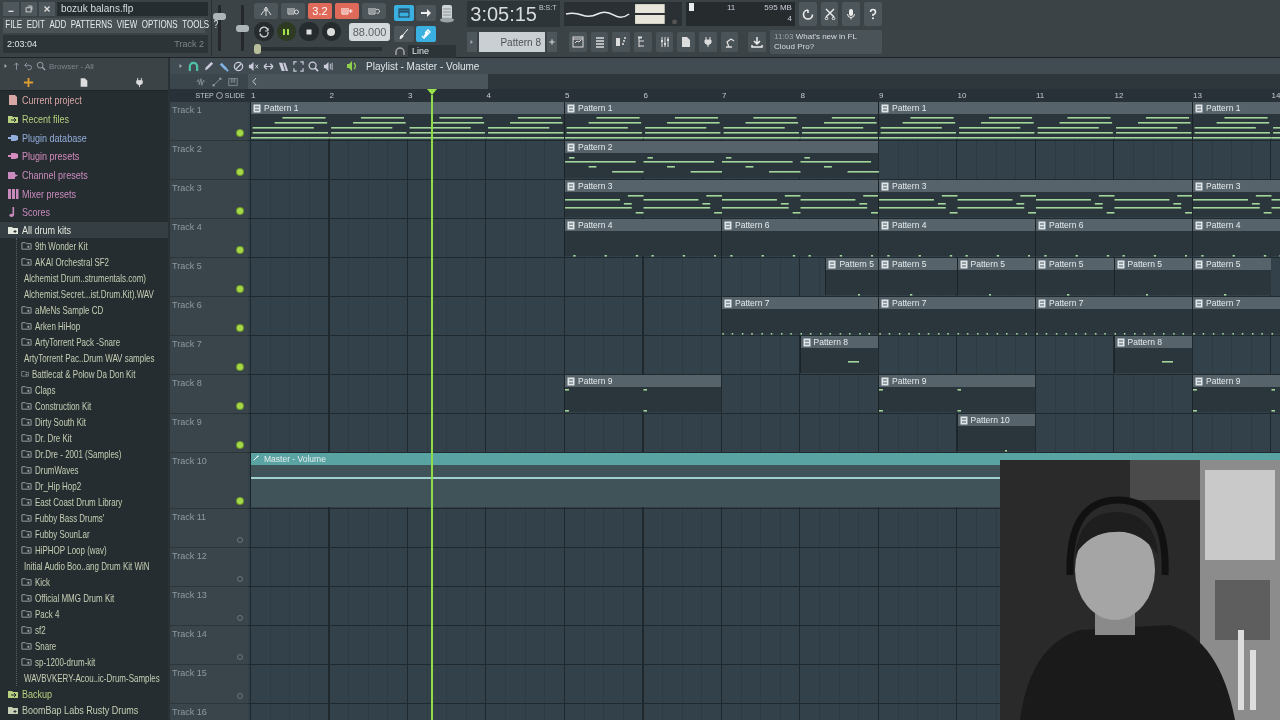 This screenshot has height=720, width=1280. What do you see at coordinates (266, 11) in the screenshot?
I see `metronome-button` at bounding box center [266, 11].